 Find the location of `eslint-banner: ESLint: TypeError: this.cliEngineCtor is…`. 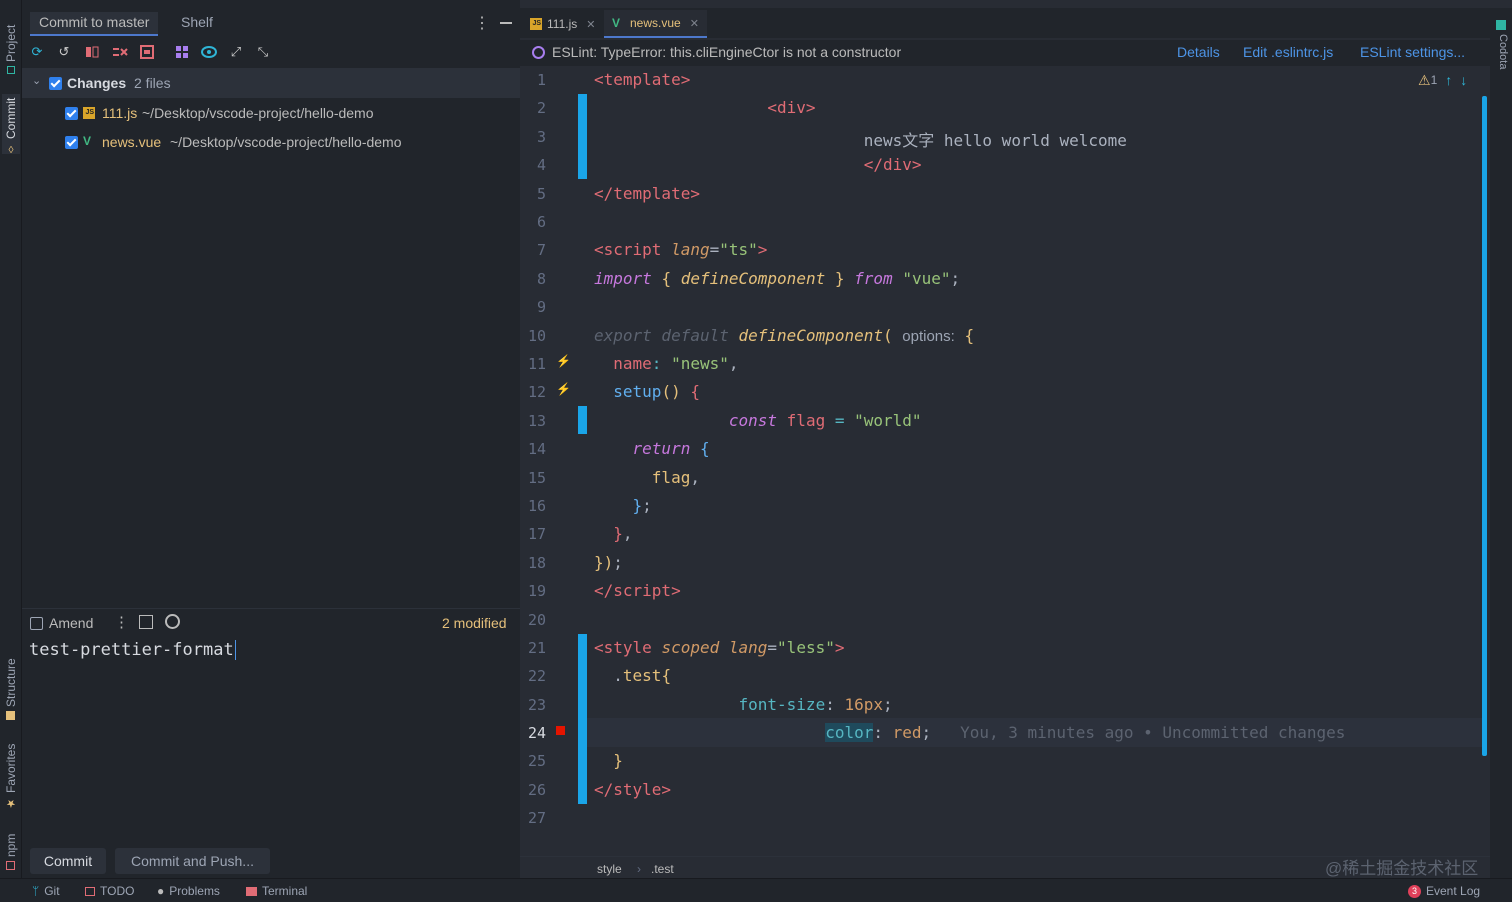

eslint-banner: ESLint: TypeError: this.cliEngineCtor is… is located at coordinates (1016, 53).